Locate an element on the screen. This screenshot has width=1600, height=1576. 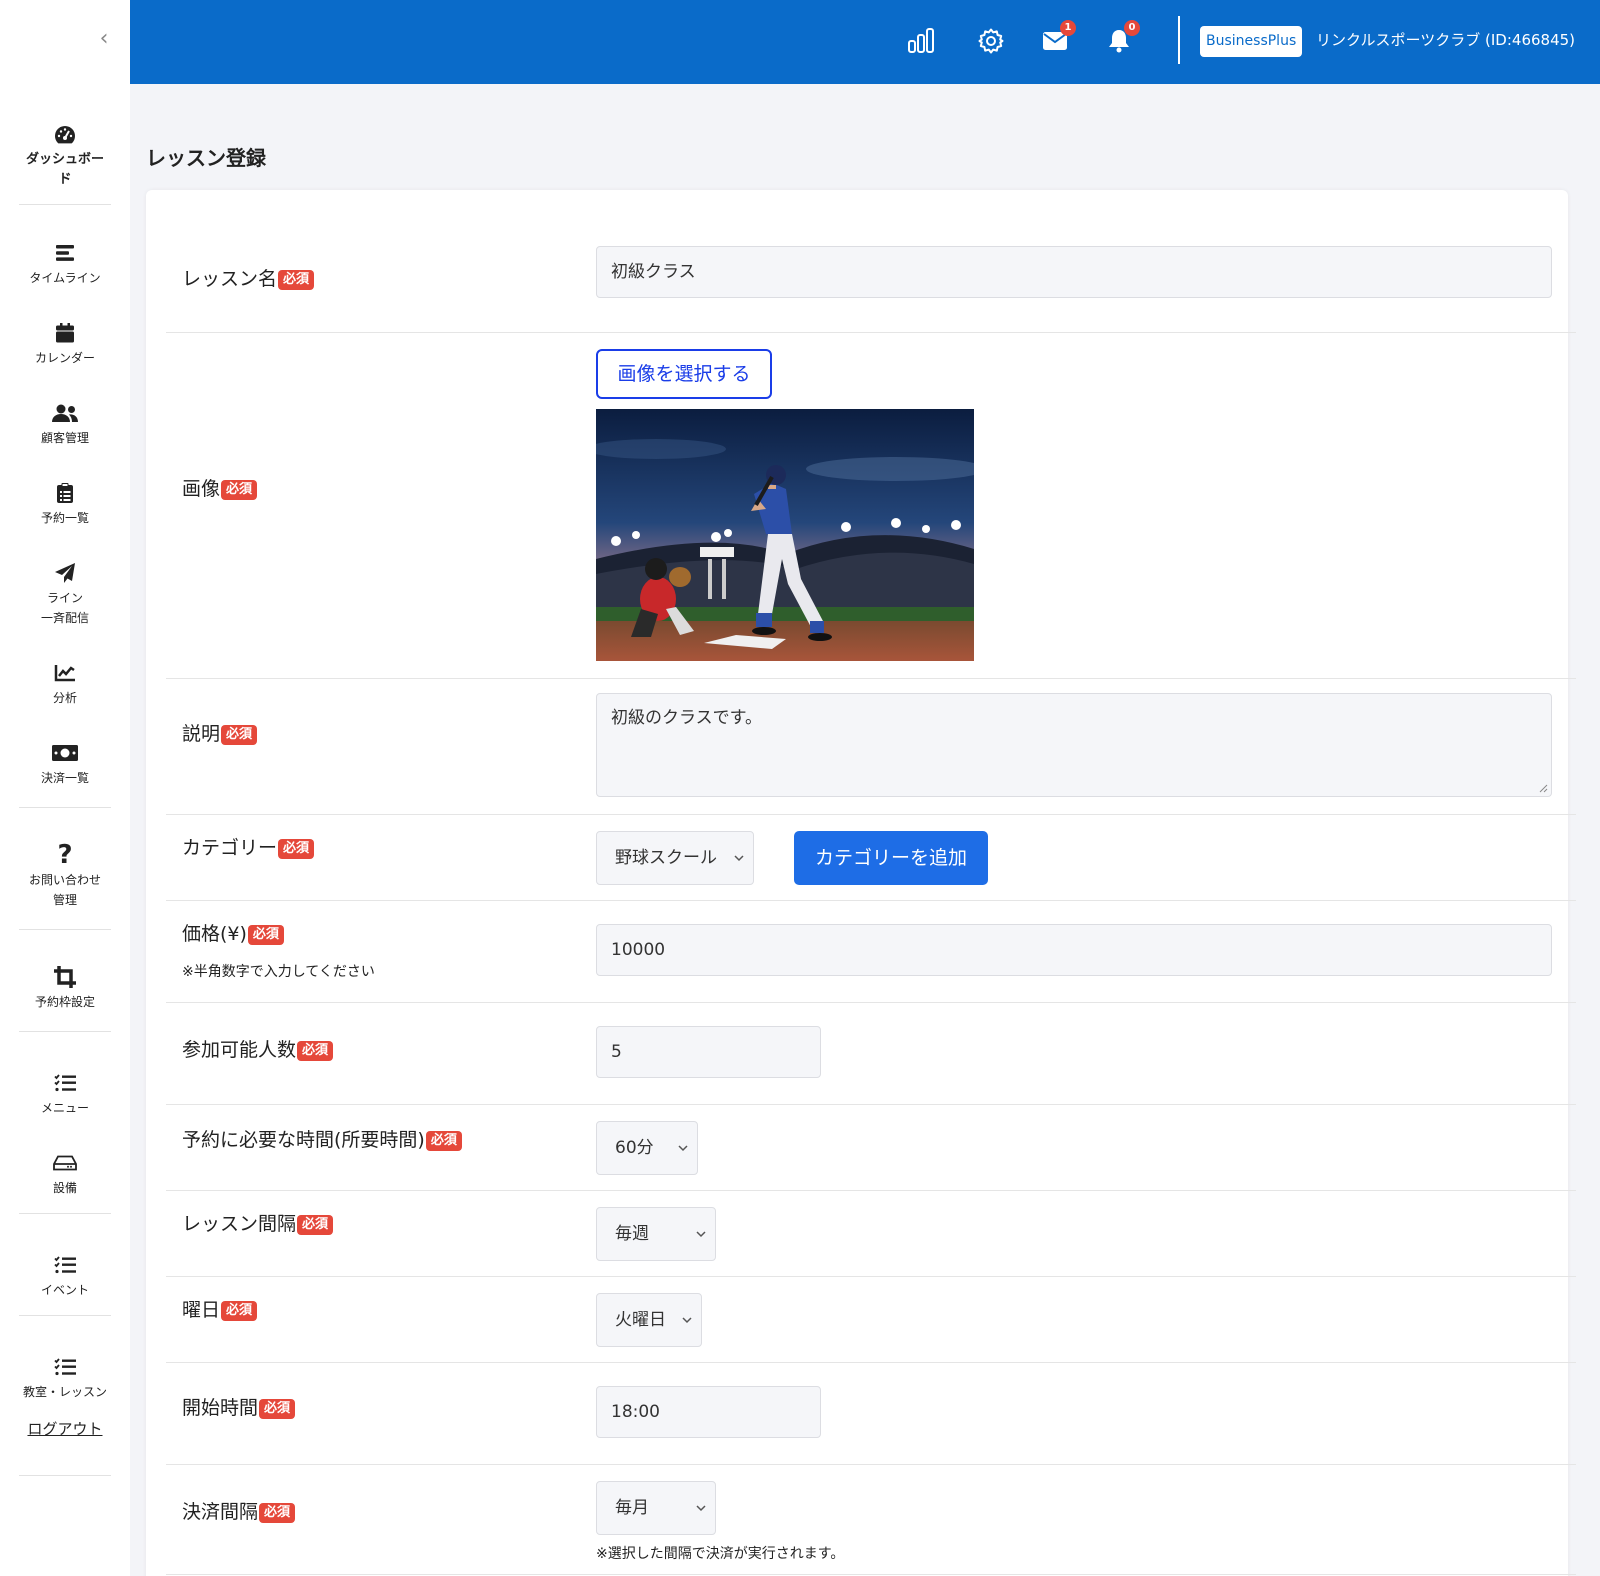
selected-value: 野球スクール is located at coordinates (666, 858).